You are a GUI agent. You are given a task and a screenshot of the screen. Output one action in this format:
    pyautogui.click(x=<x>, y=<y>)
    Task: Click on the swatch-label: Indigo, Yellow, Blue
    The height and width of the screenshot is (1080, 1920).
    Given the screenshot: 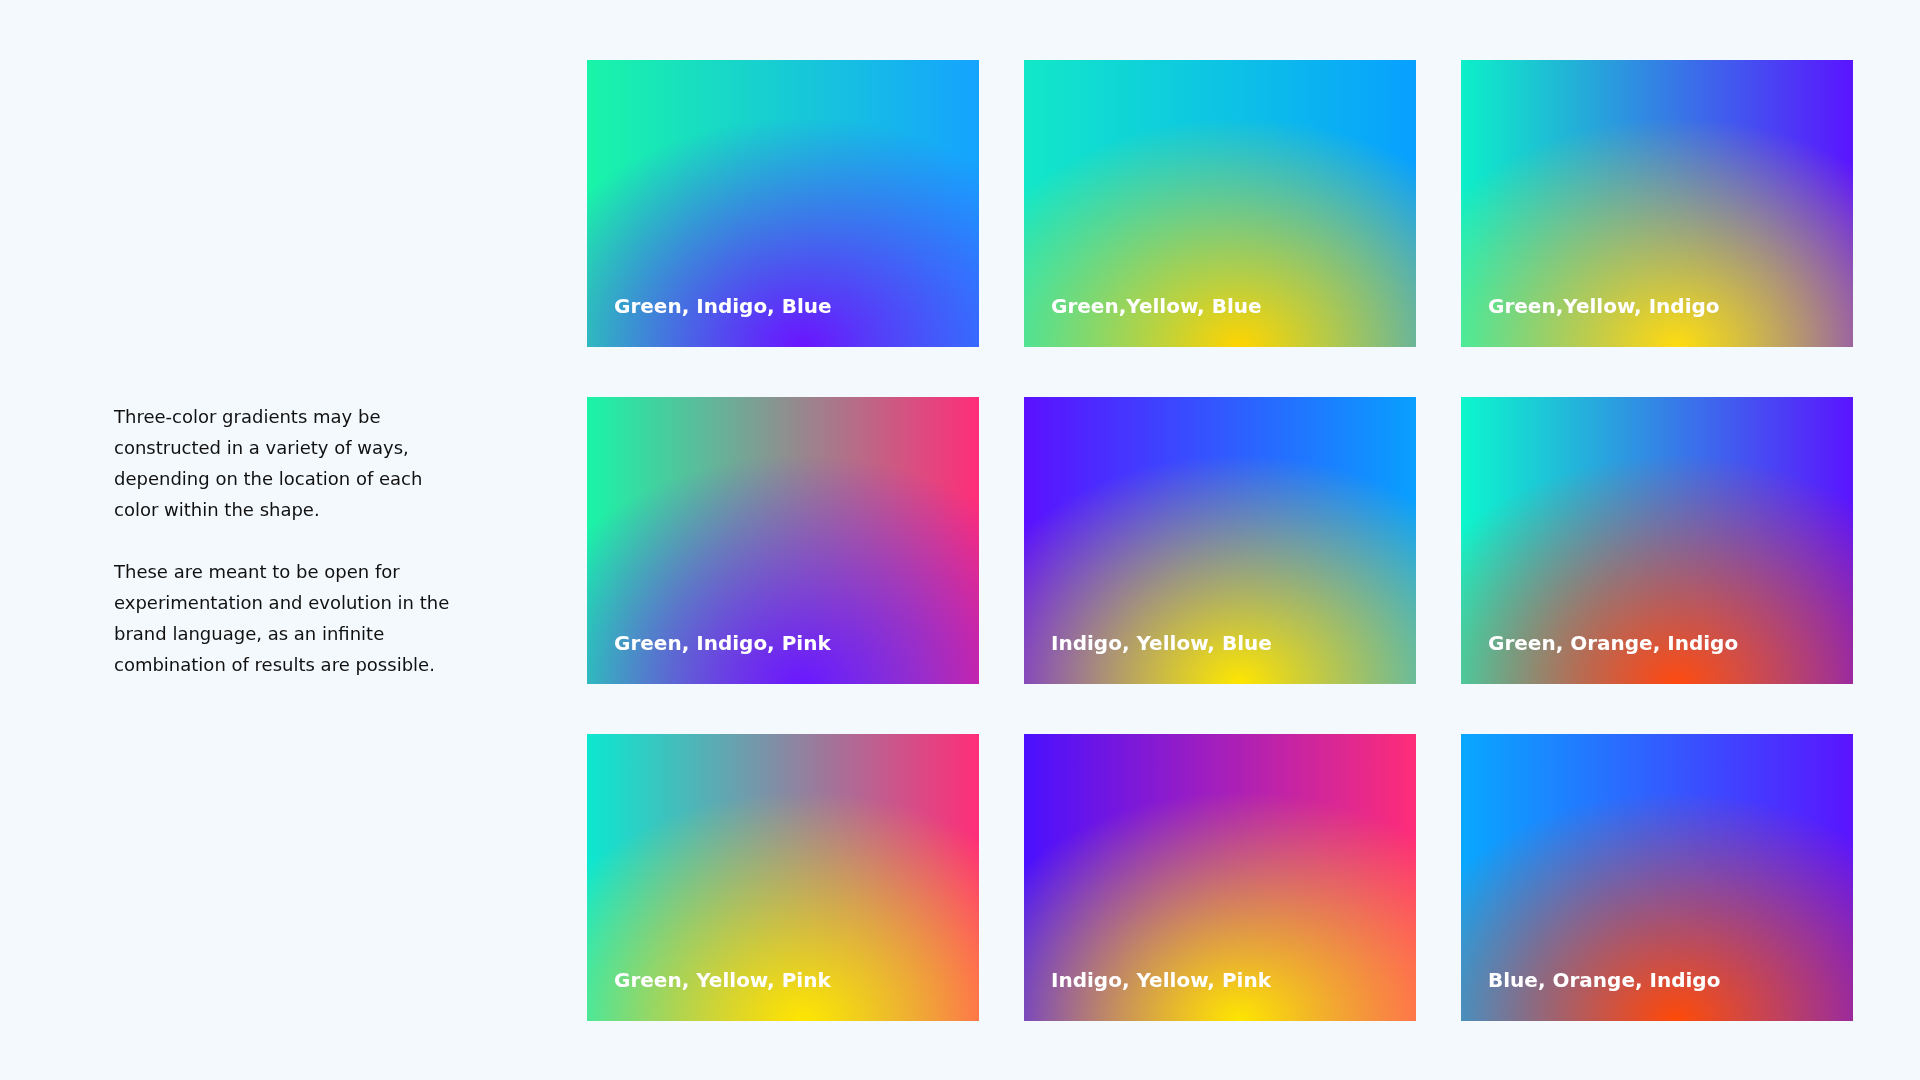 What is the action you would take?
    pyautogui.click(x=1161, y=642)
    